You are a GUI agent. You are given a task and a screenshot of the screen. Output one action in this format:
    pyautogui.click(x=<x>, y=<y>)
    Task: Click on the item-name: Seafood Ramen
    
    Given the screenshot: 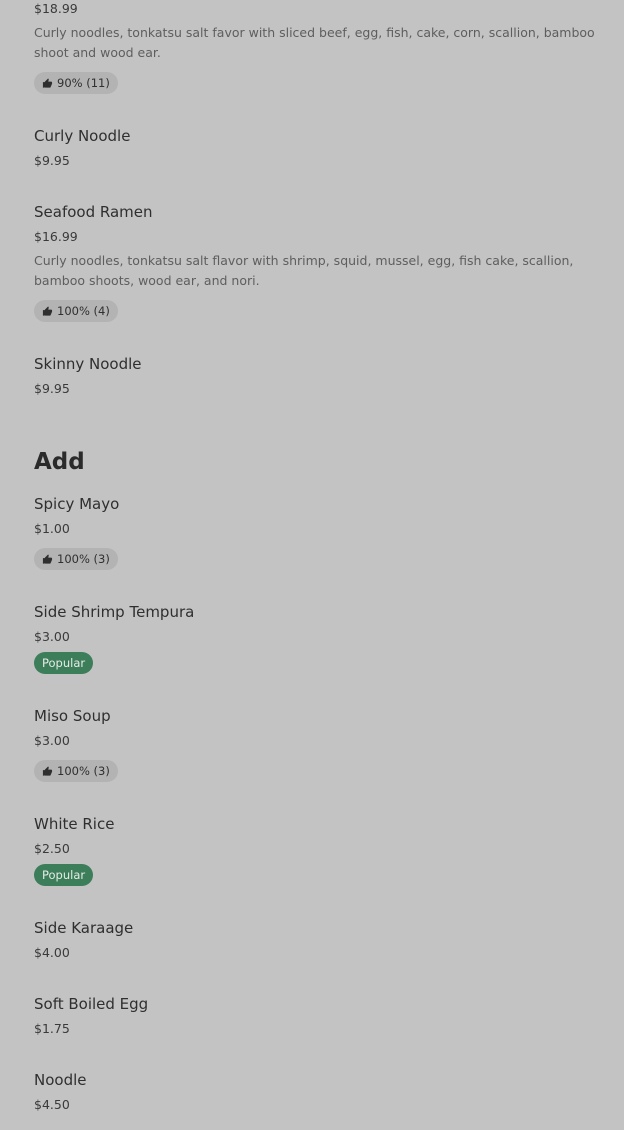 What is the action you would take?
    pyautogui.click(x=93, y=212)
    